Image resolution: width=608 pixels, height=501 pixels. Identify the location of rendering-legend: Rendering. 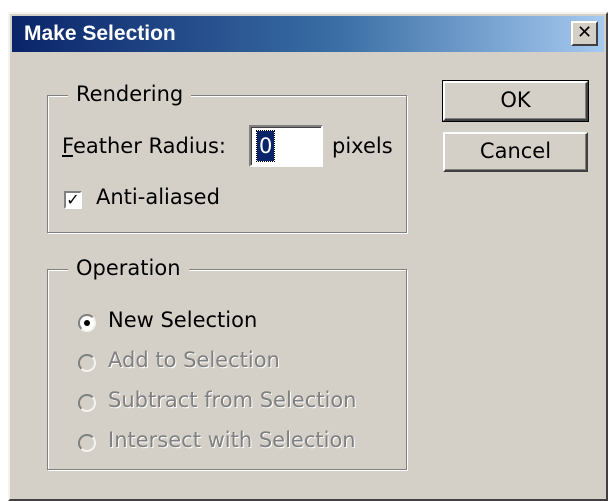
(130, 94).